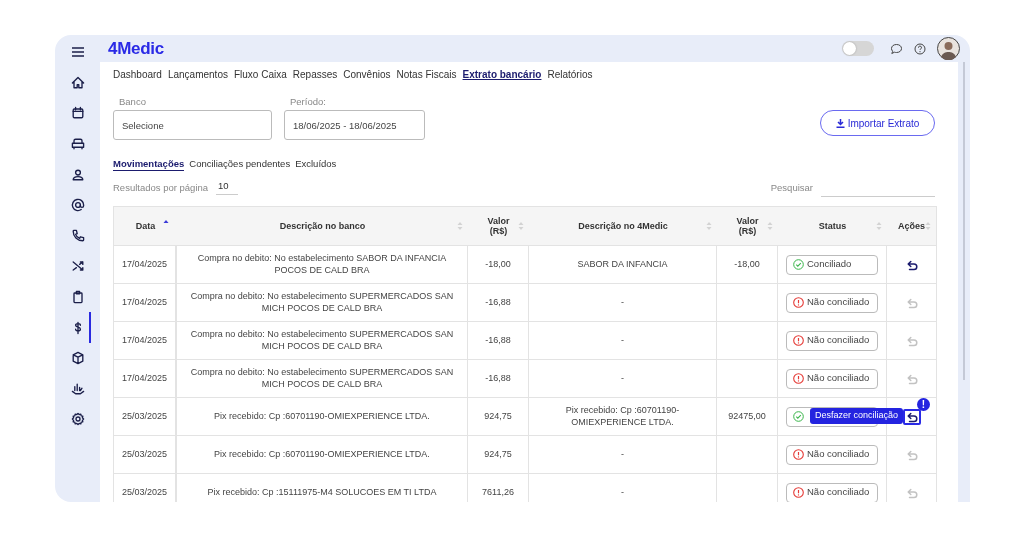 The width and height of the screenshot is (1024, 538). Describe the element at coordinates (502, 74) in the screenshot. I see `nav-link: Extrato bancário` at that location.